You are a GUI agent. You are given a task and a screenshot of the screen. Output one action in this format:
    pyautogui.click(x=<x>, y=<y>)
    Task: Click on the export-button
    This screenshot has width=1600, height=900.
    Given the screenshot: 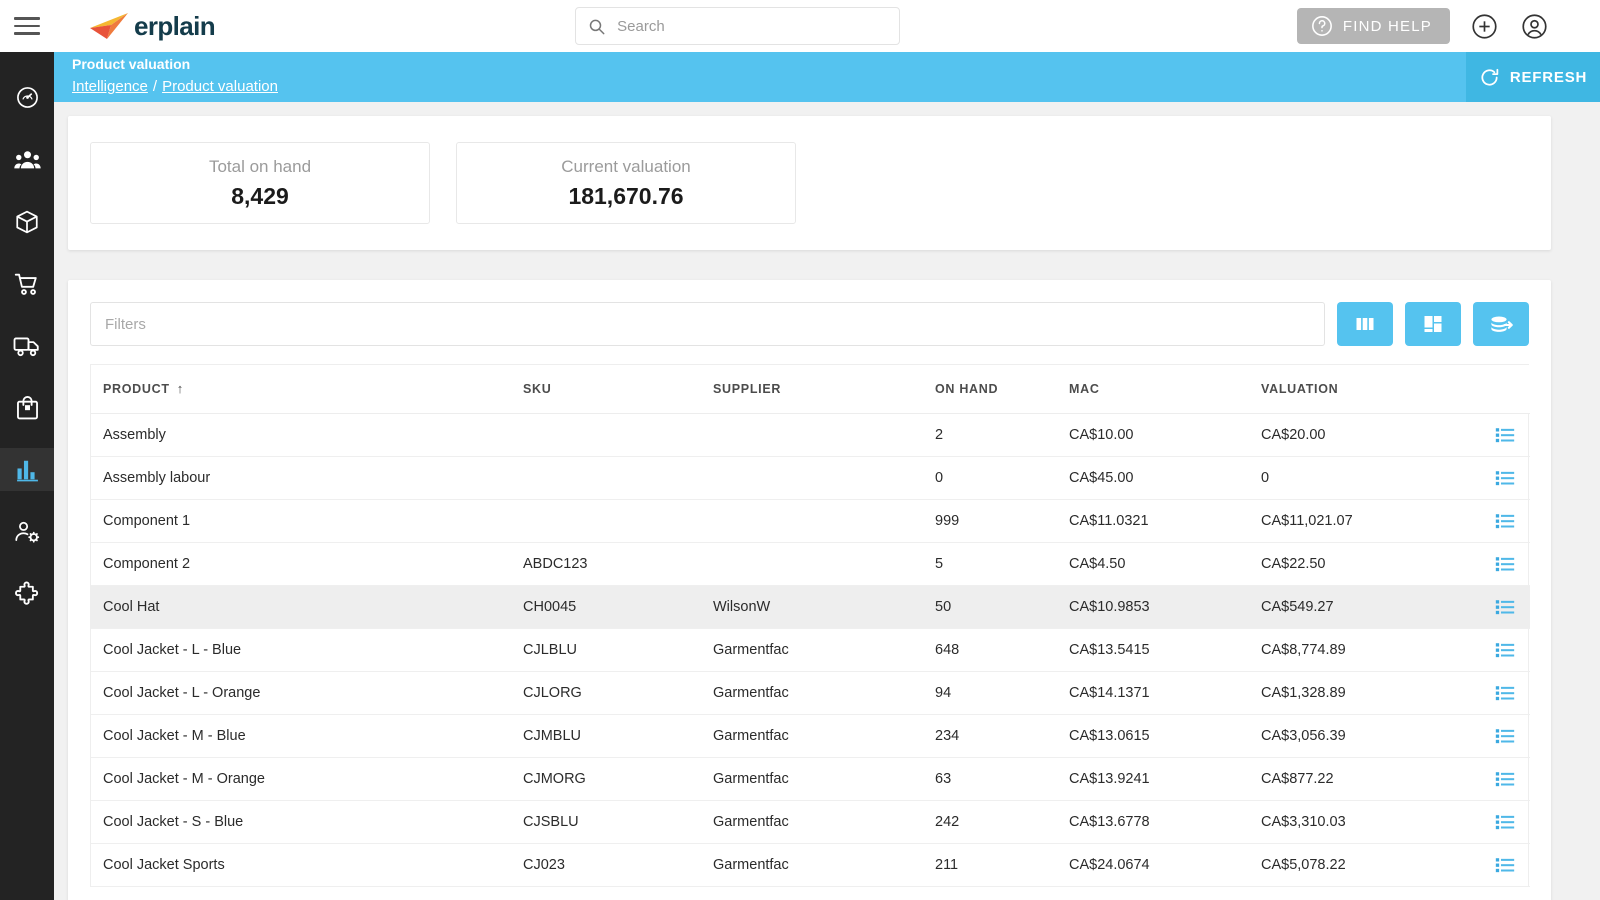 What is the action you would take?
    pyautogui.click(x=1501, y=324)
    